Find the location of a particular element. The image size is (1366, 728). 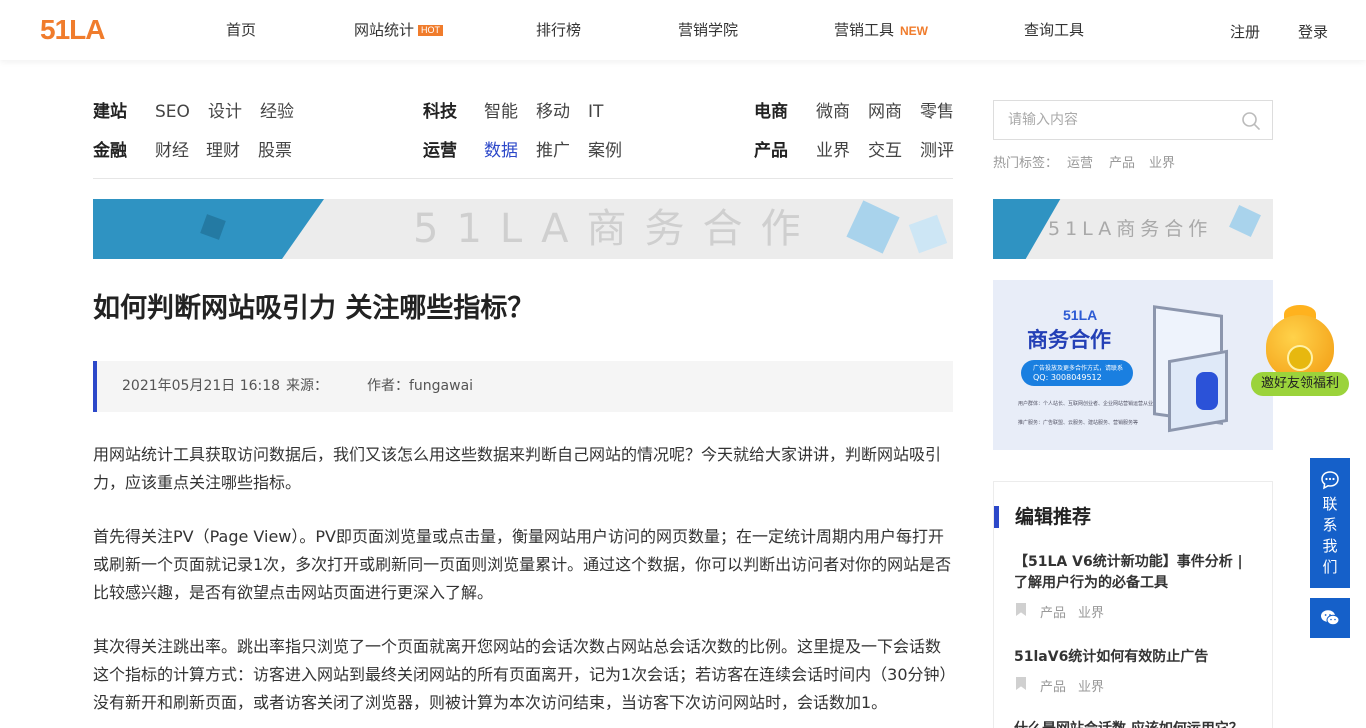

hot-badge: HOT is located at coordinates (431, 30).